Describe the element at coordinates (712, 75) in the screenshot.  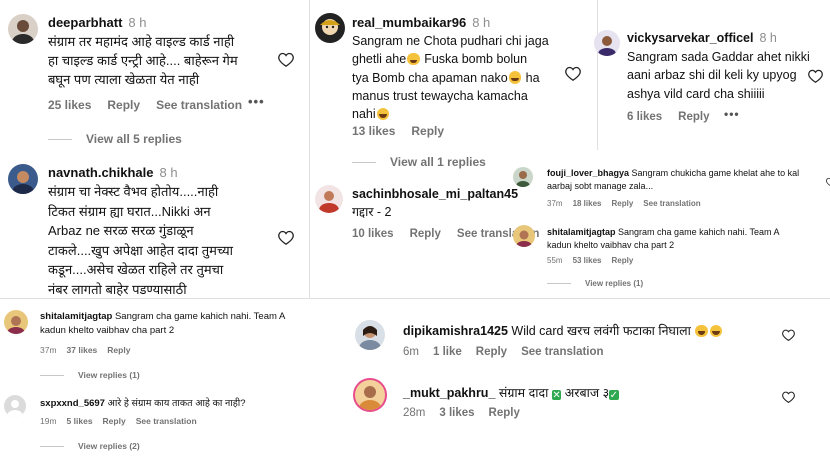
I see `comment-line: aani arbaz shi dil keli ky upyog` at that location.